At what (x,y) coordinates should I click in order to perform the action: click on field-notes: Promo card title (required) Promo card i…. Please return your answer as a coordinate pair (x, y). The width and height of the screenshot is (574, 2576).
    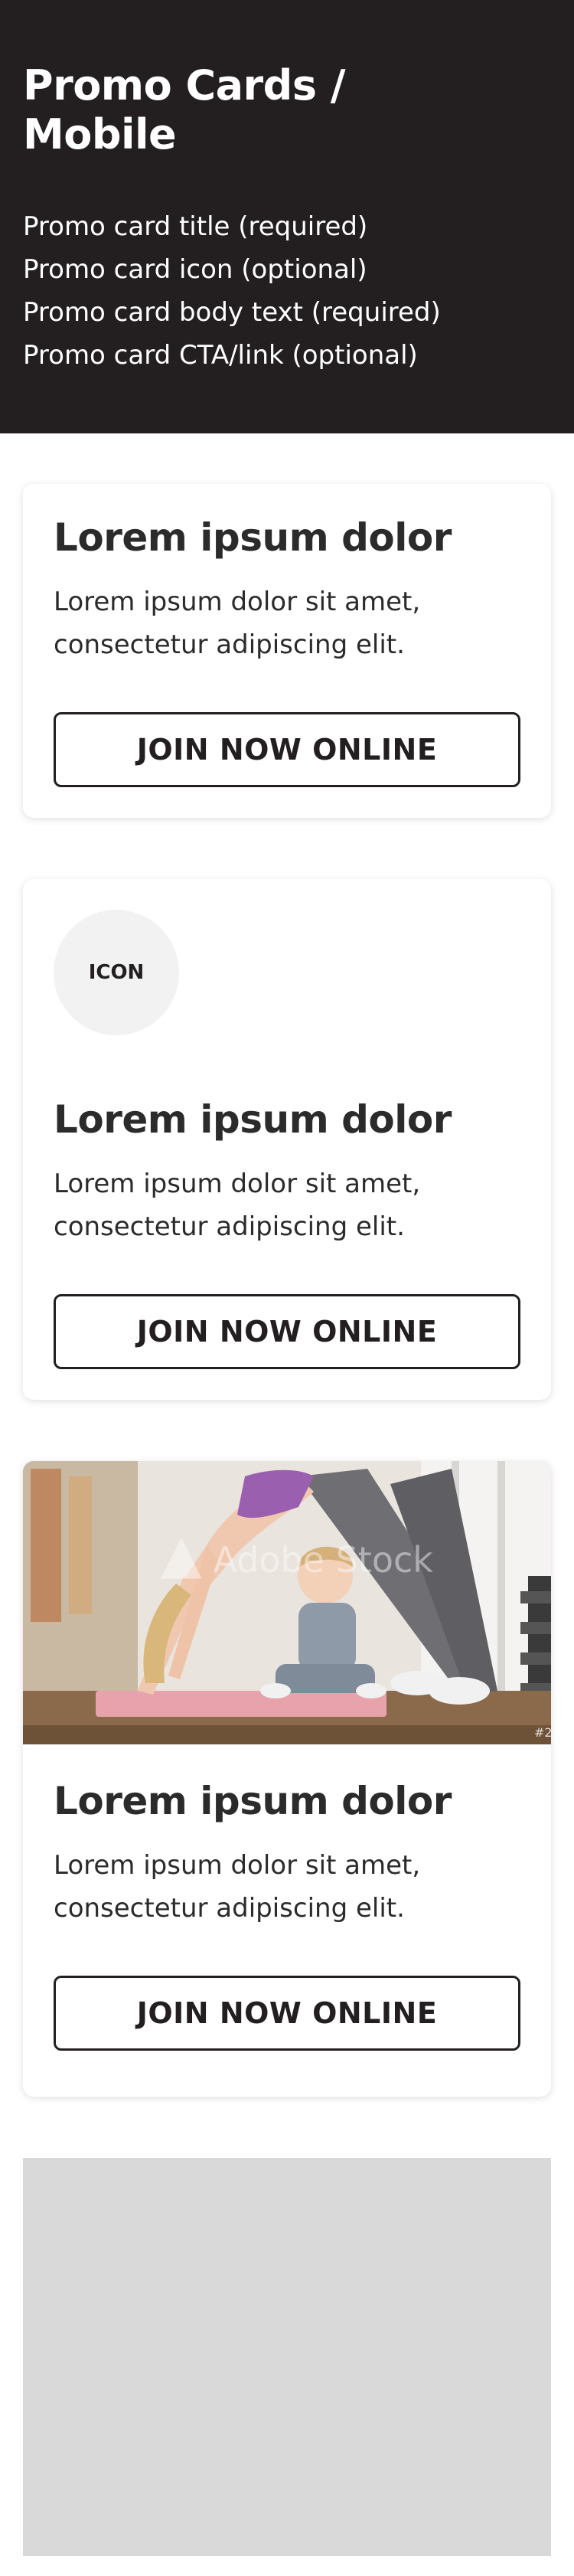
    Looking at the image, I should click on (287, 291).